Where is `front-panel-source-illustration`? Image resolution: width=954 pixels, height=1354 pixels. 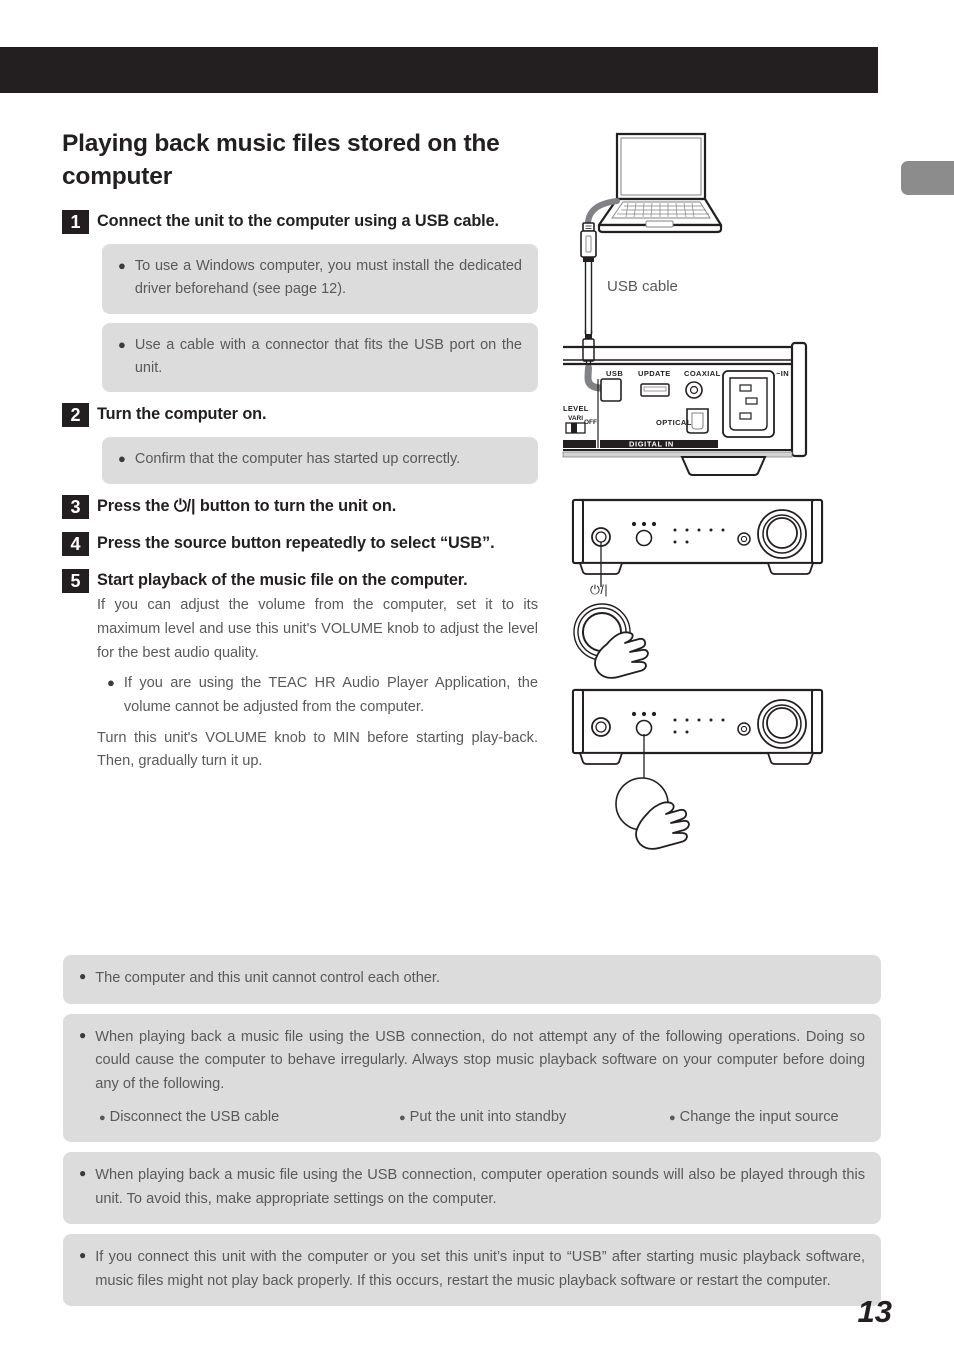
front-panel-source-illustration is located at coordinates (697, 769).